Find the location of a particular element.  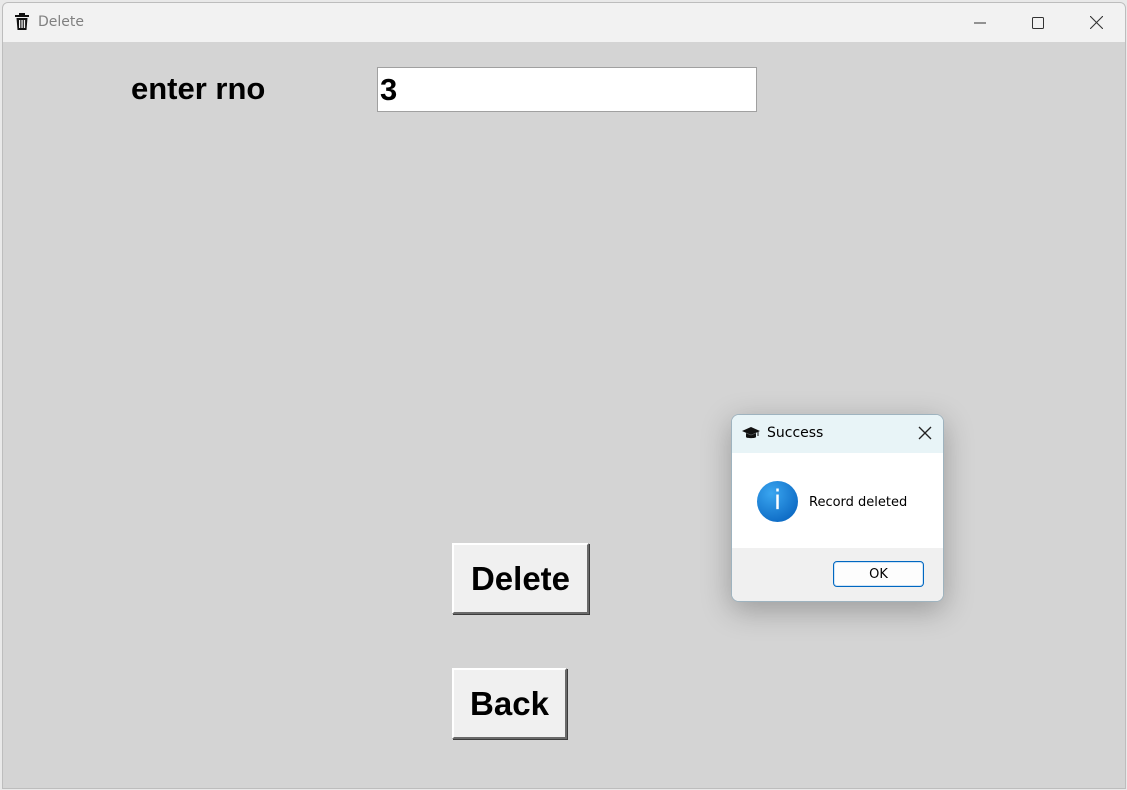

close-icon is located at coordinates (1096, 22).